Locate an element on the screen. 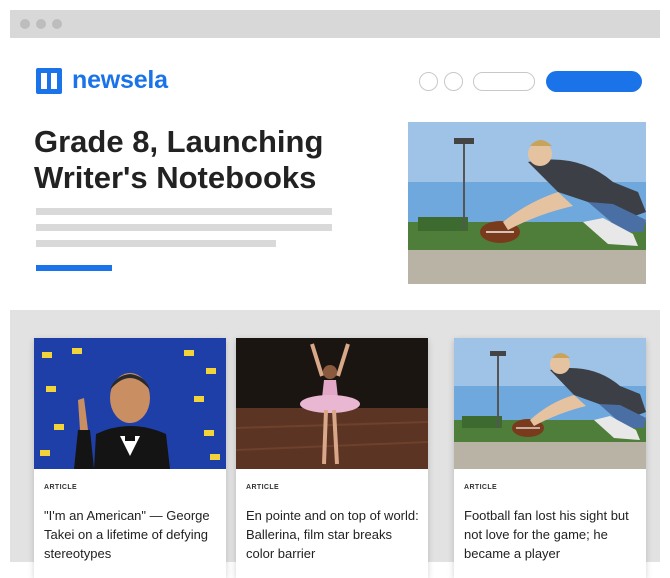 The width and height of the screenshot is (670, 578). hero-image is located at coordinates (527, 203).